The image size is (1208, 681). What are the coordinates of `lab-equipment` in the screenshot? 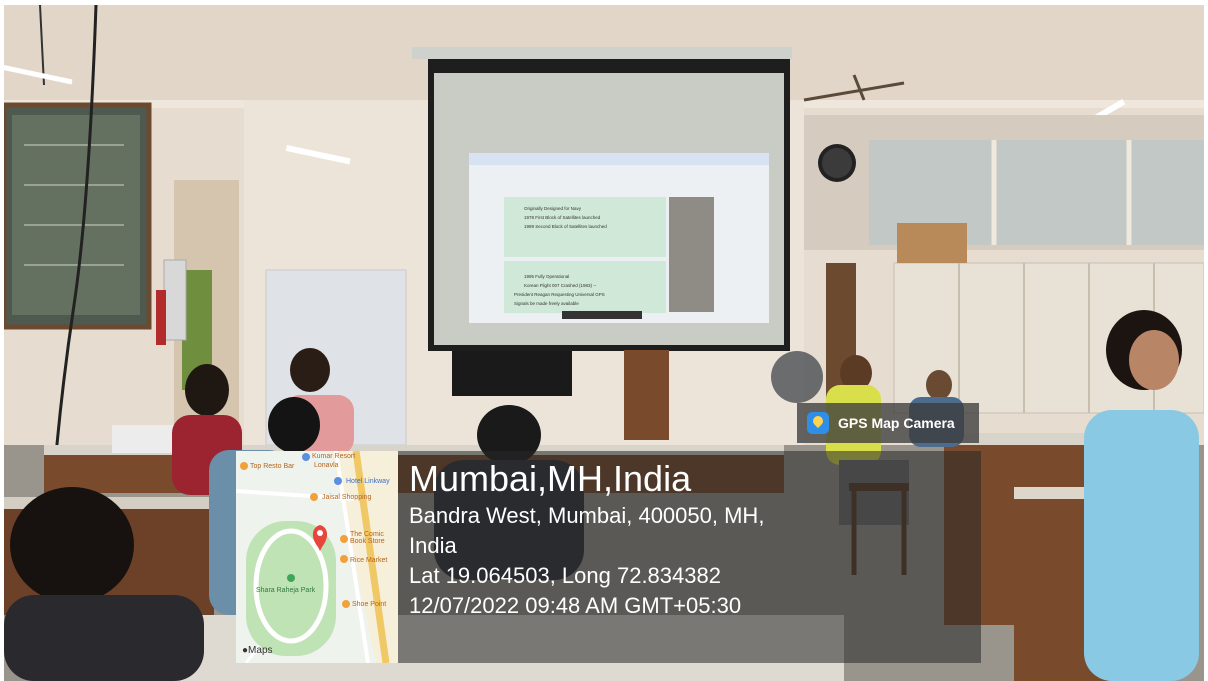 It's located at (143, 439).